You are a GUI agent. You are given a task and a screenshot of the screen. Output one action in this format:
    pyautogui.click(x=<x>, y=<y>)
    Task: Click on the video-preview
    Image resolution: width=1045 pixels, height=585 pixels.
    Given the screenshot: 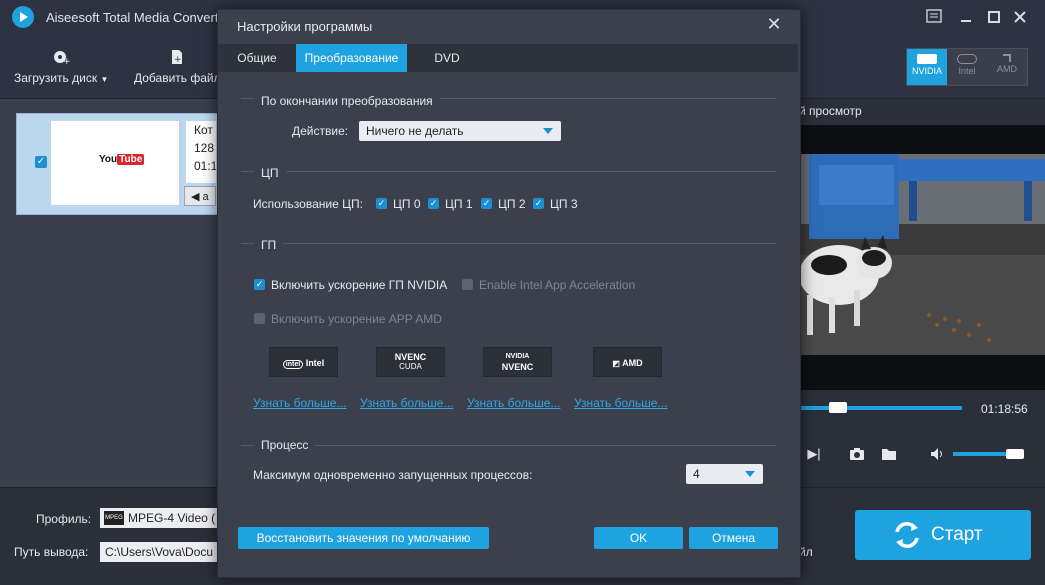 What is the action you would take?
    pyautogui.click(x=922, y=257)
    